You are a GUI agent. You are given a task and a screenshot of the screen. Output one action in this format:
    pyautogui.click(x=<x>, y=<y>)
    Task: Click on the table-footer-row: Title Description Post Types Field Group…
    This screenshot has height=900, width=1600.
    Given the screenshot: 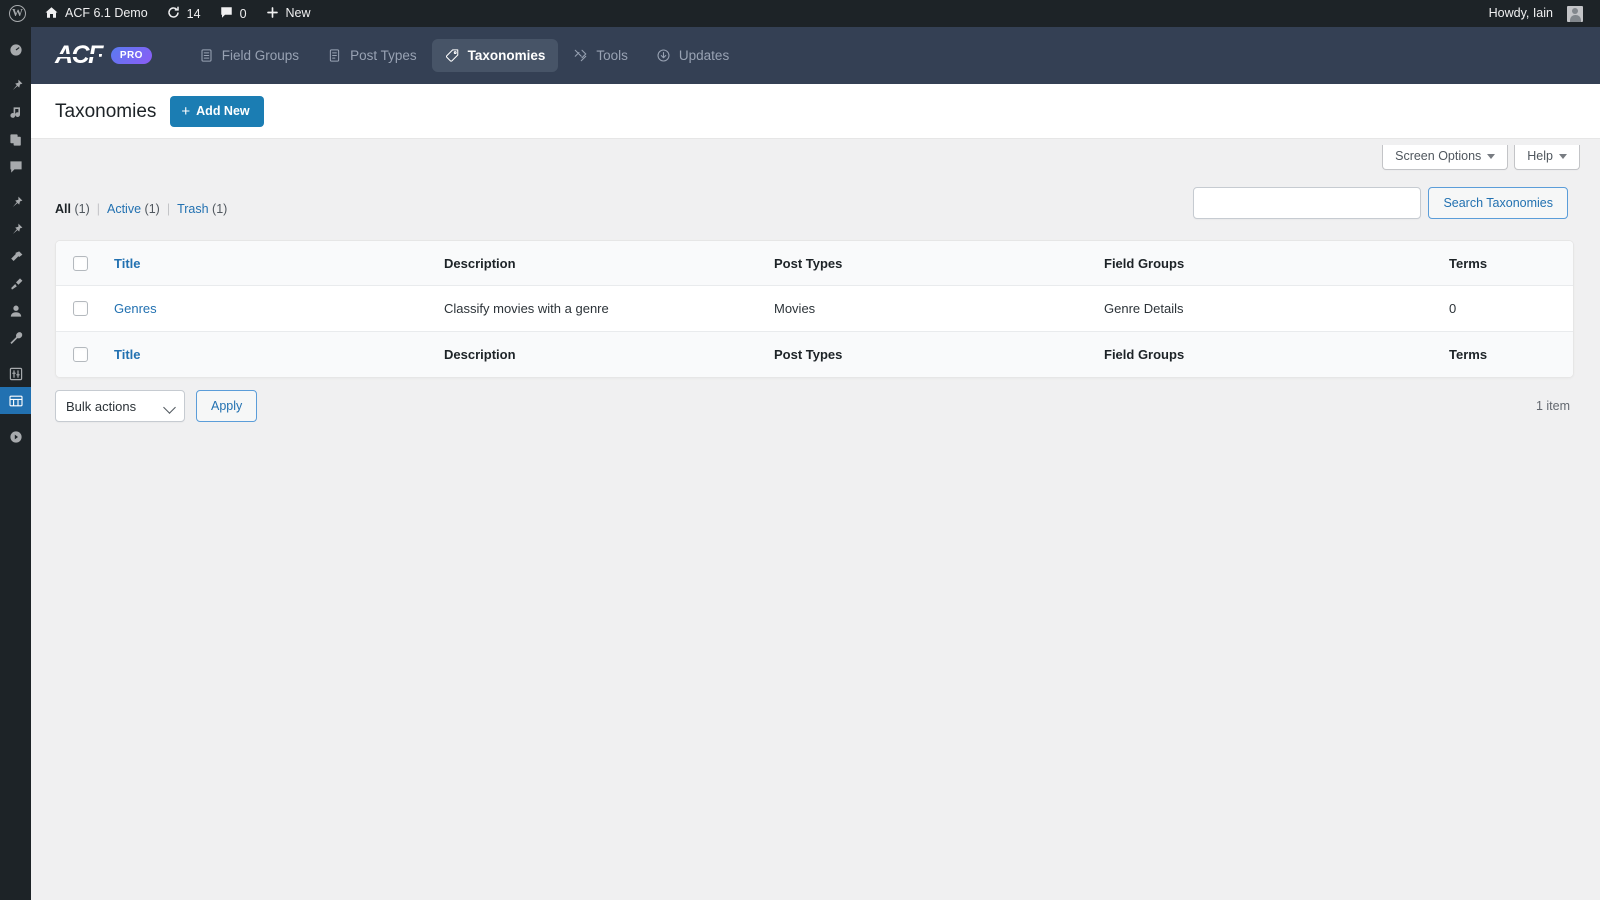 What is the action you would take?
    pyautogui.click(x=814, y=354)
    